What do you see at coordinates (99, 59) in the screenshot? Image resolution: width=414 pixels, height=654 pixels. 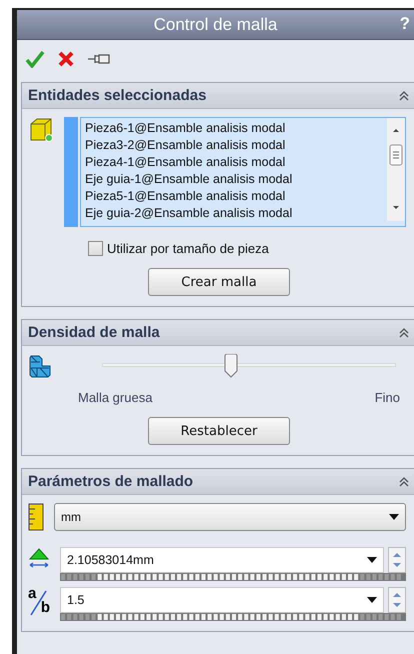 I see `pin-button` at bounding box center [99, 59].